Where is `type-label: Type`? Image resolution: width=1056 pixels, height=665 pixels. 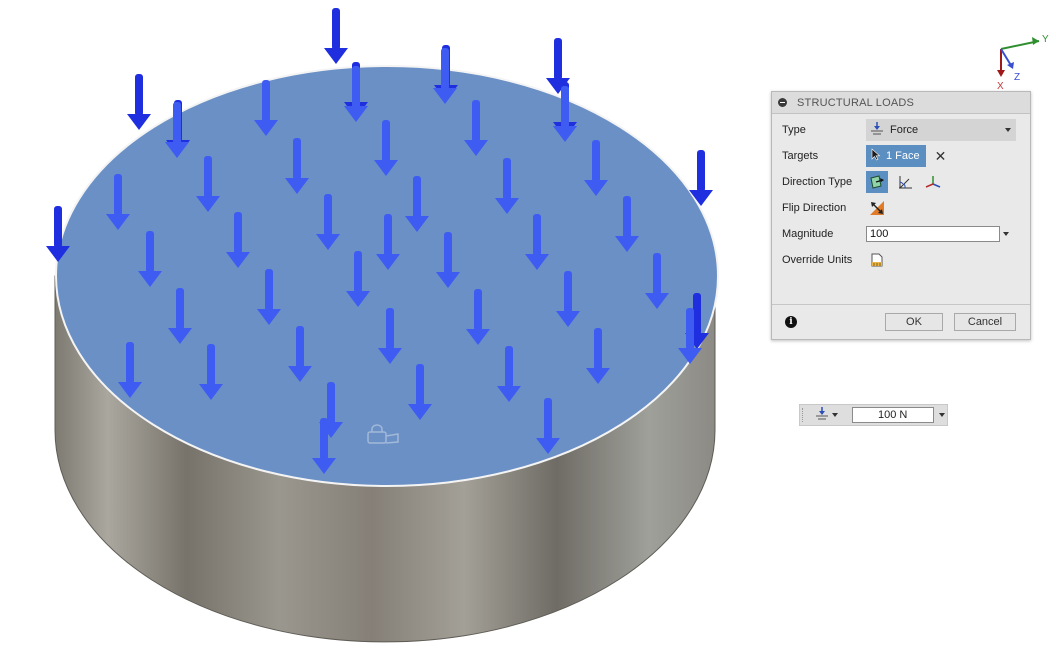
type-label: Type is located at coordinates (794, 130).